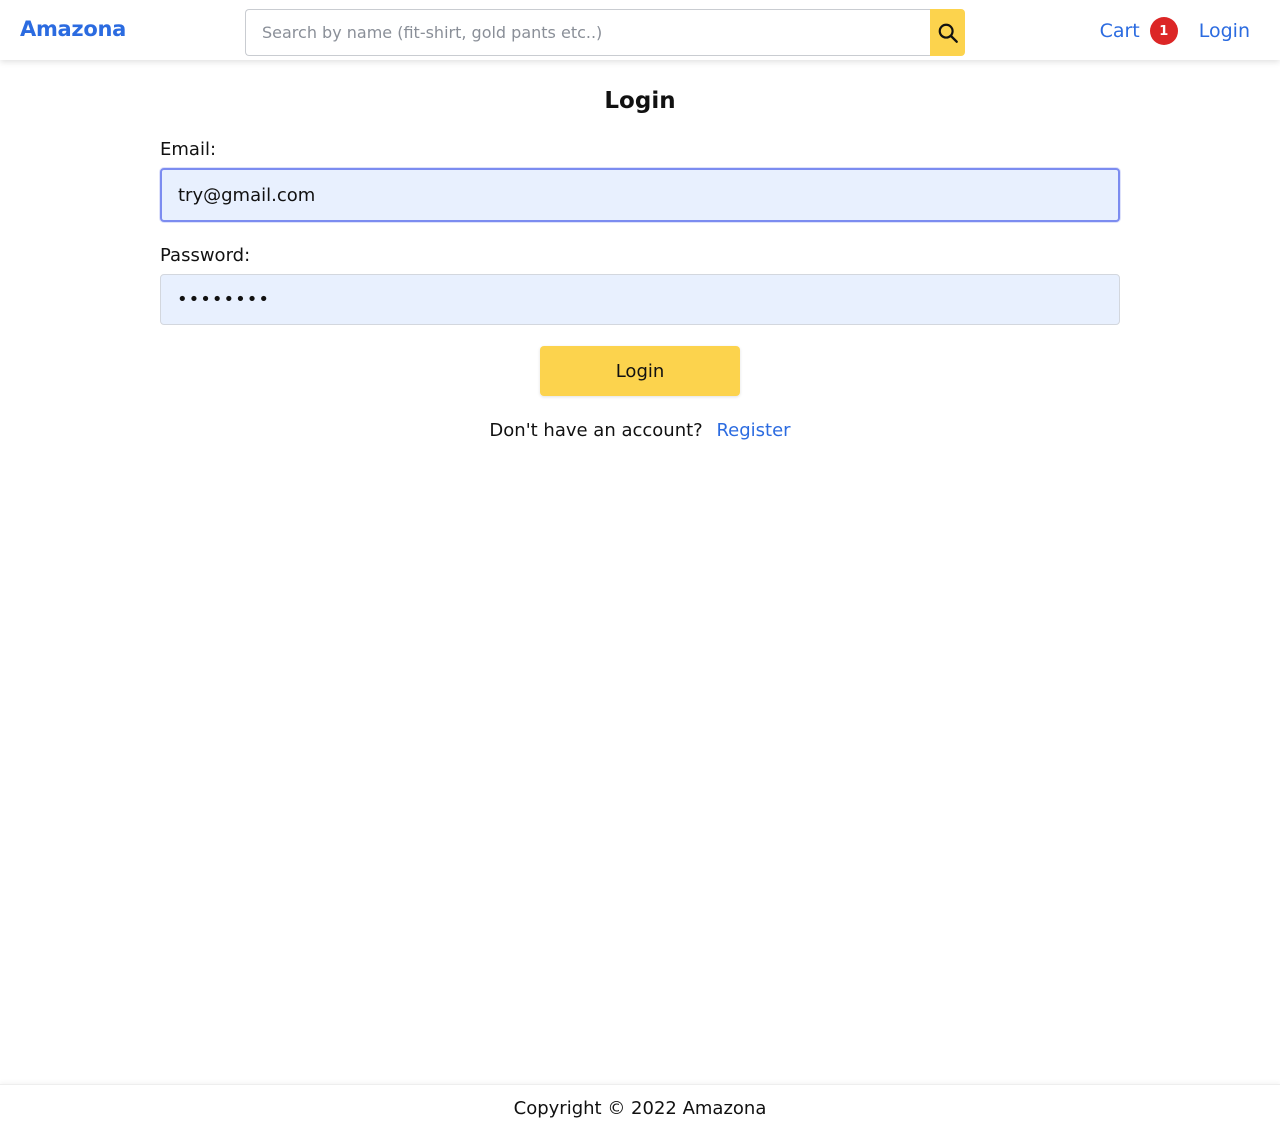  What do you see at coordinates (640, 101) in the screenshot?
I see `page-title: Login` at bounding box center [640, 101].